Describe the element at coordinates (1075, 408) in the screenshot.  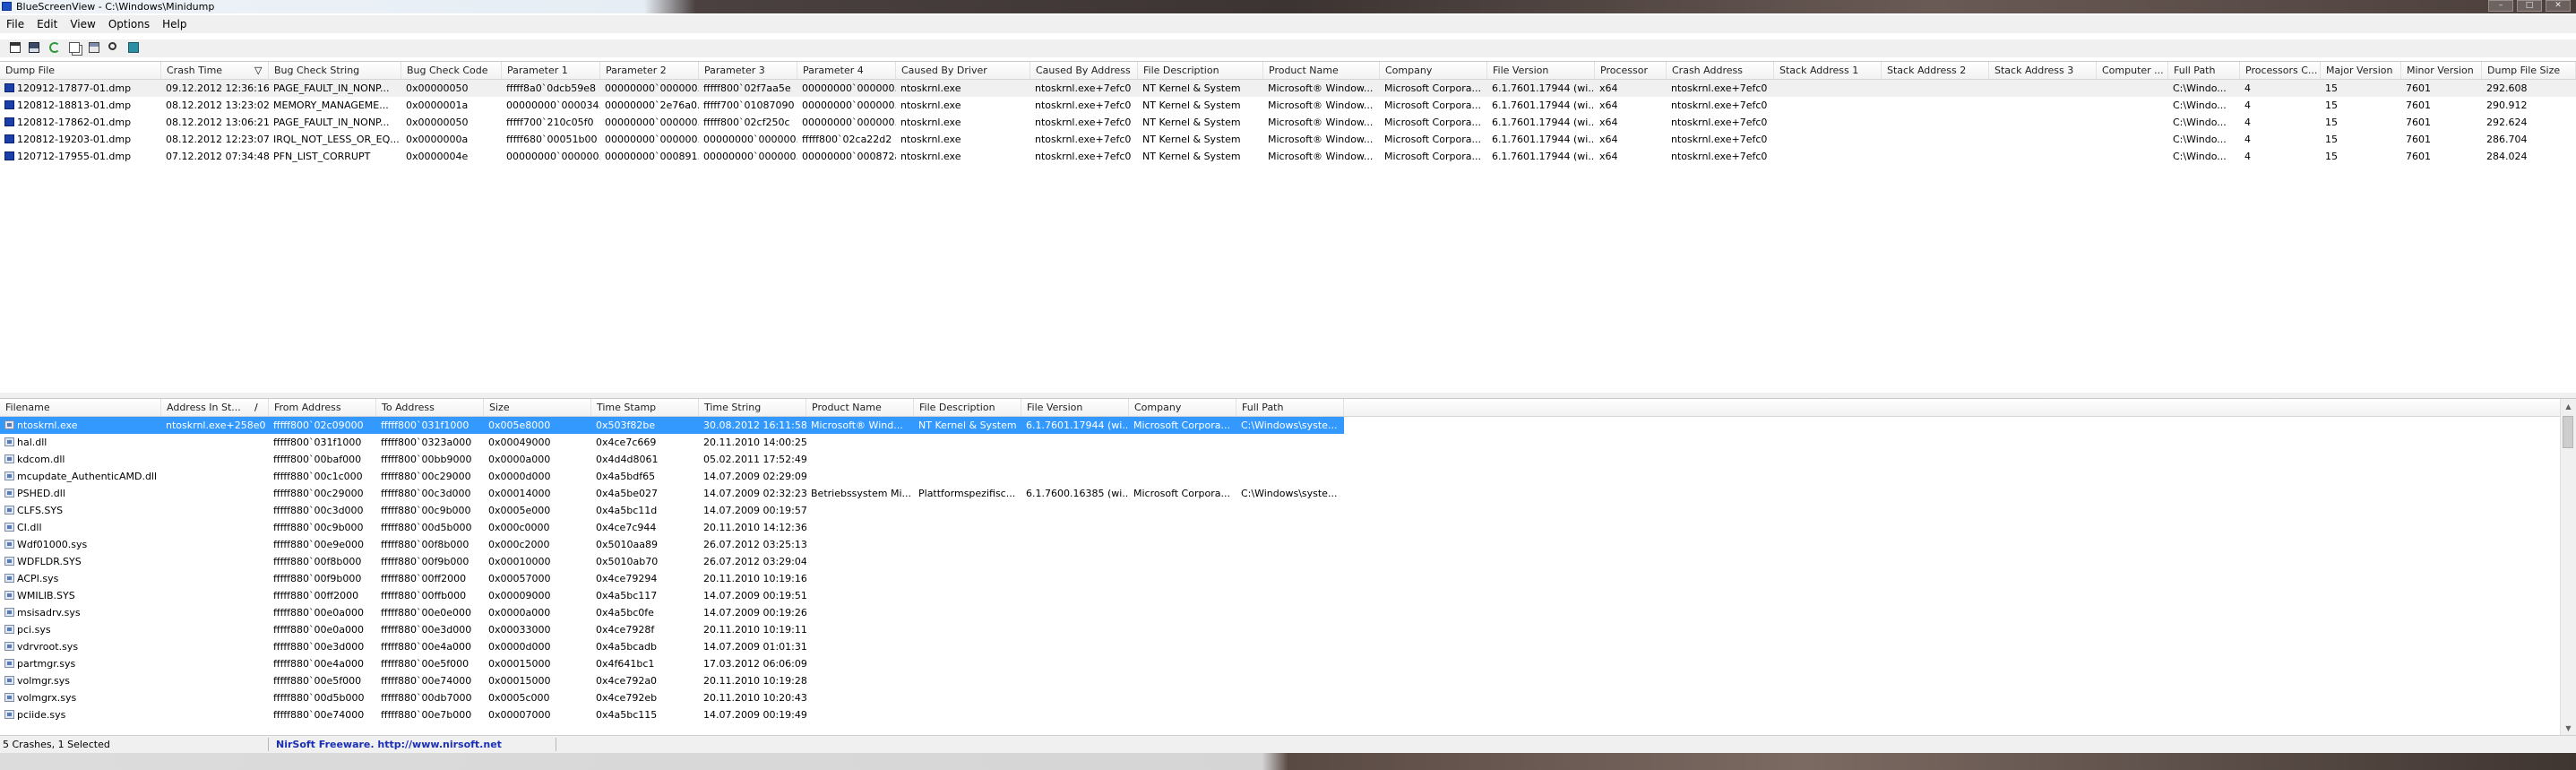
I see `driver-col-header: File Version` at that location.